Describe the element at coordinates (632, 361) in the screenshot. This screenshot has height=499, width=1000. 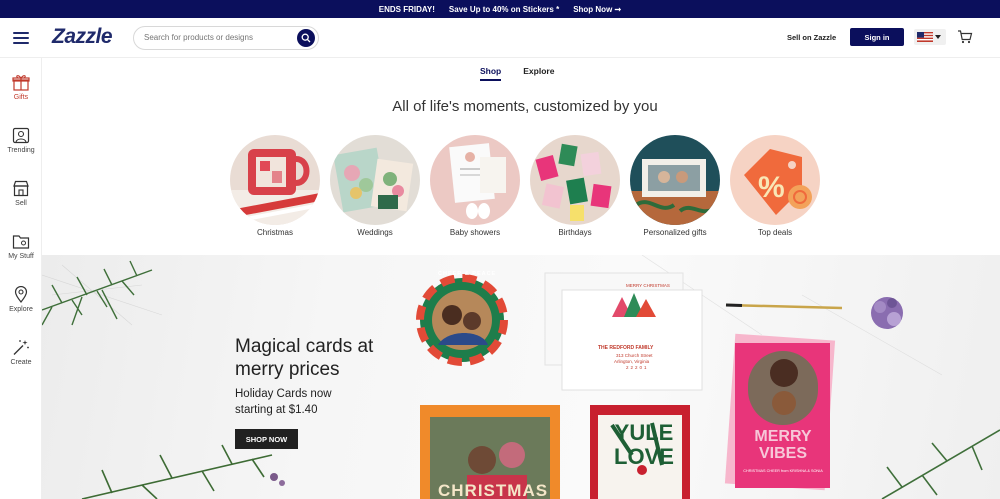
I see `envelope-address-line2: Arlington, Virginia` at that location.